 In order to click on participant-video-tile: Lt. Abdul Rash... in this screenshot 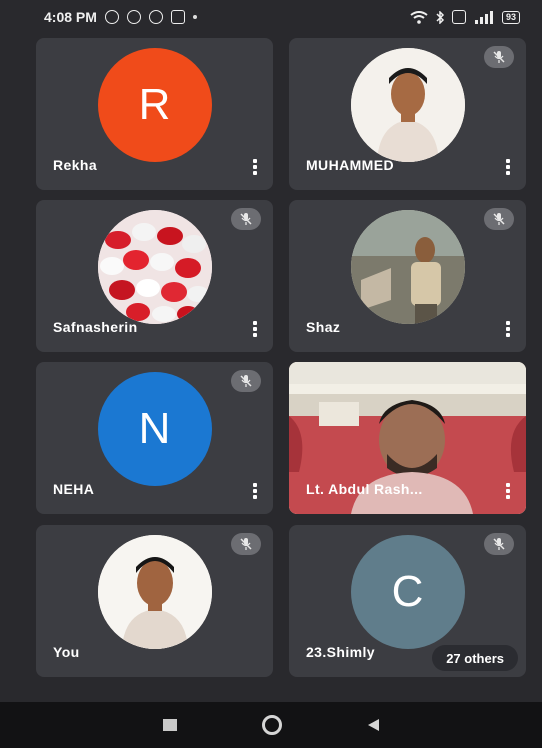, I will do `click(407, 438)`.